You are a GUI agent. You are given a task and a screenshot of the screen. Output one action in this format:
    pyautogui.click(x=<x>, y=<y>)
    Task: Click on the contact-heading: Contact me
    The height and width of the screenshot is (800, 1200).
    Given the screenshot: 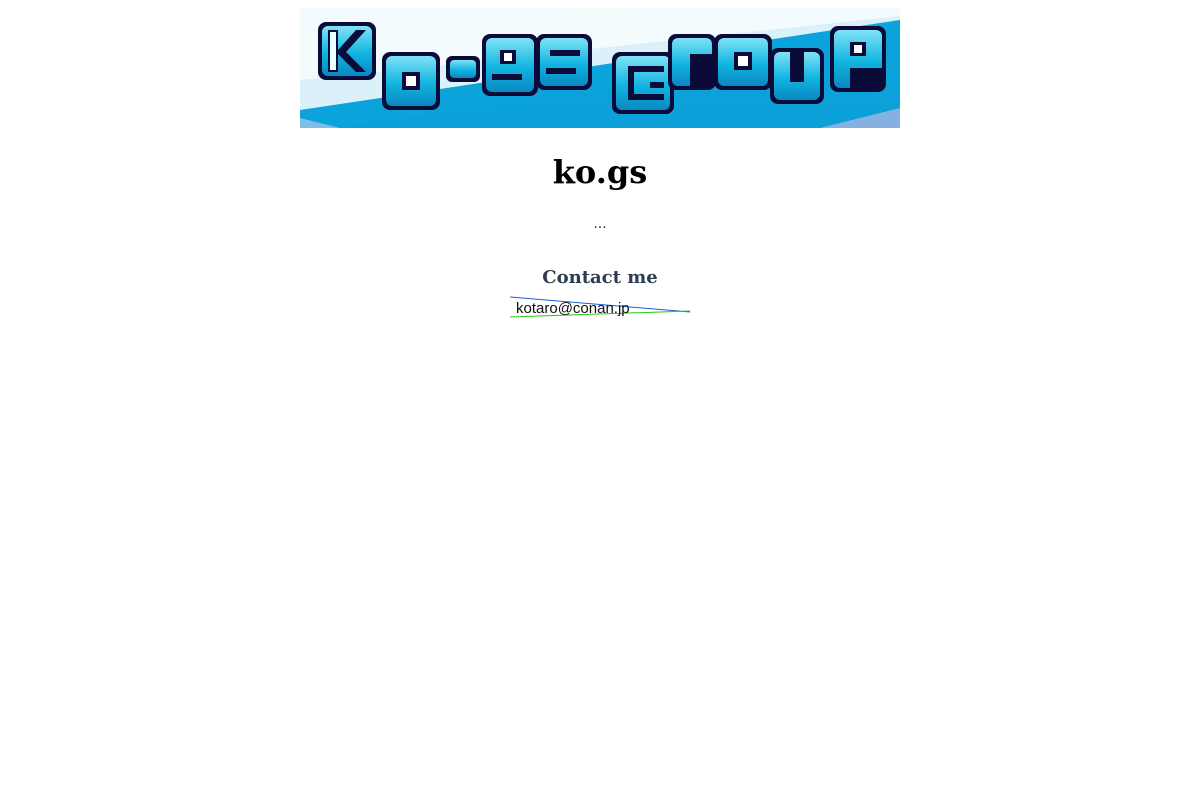 What is the action you would take?
    pyautogui.click(x=600, y=277)
    